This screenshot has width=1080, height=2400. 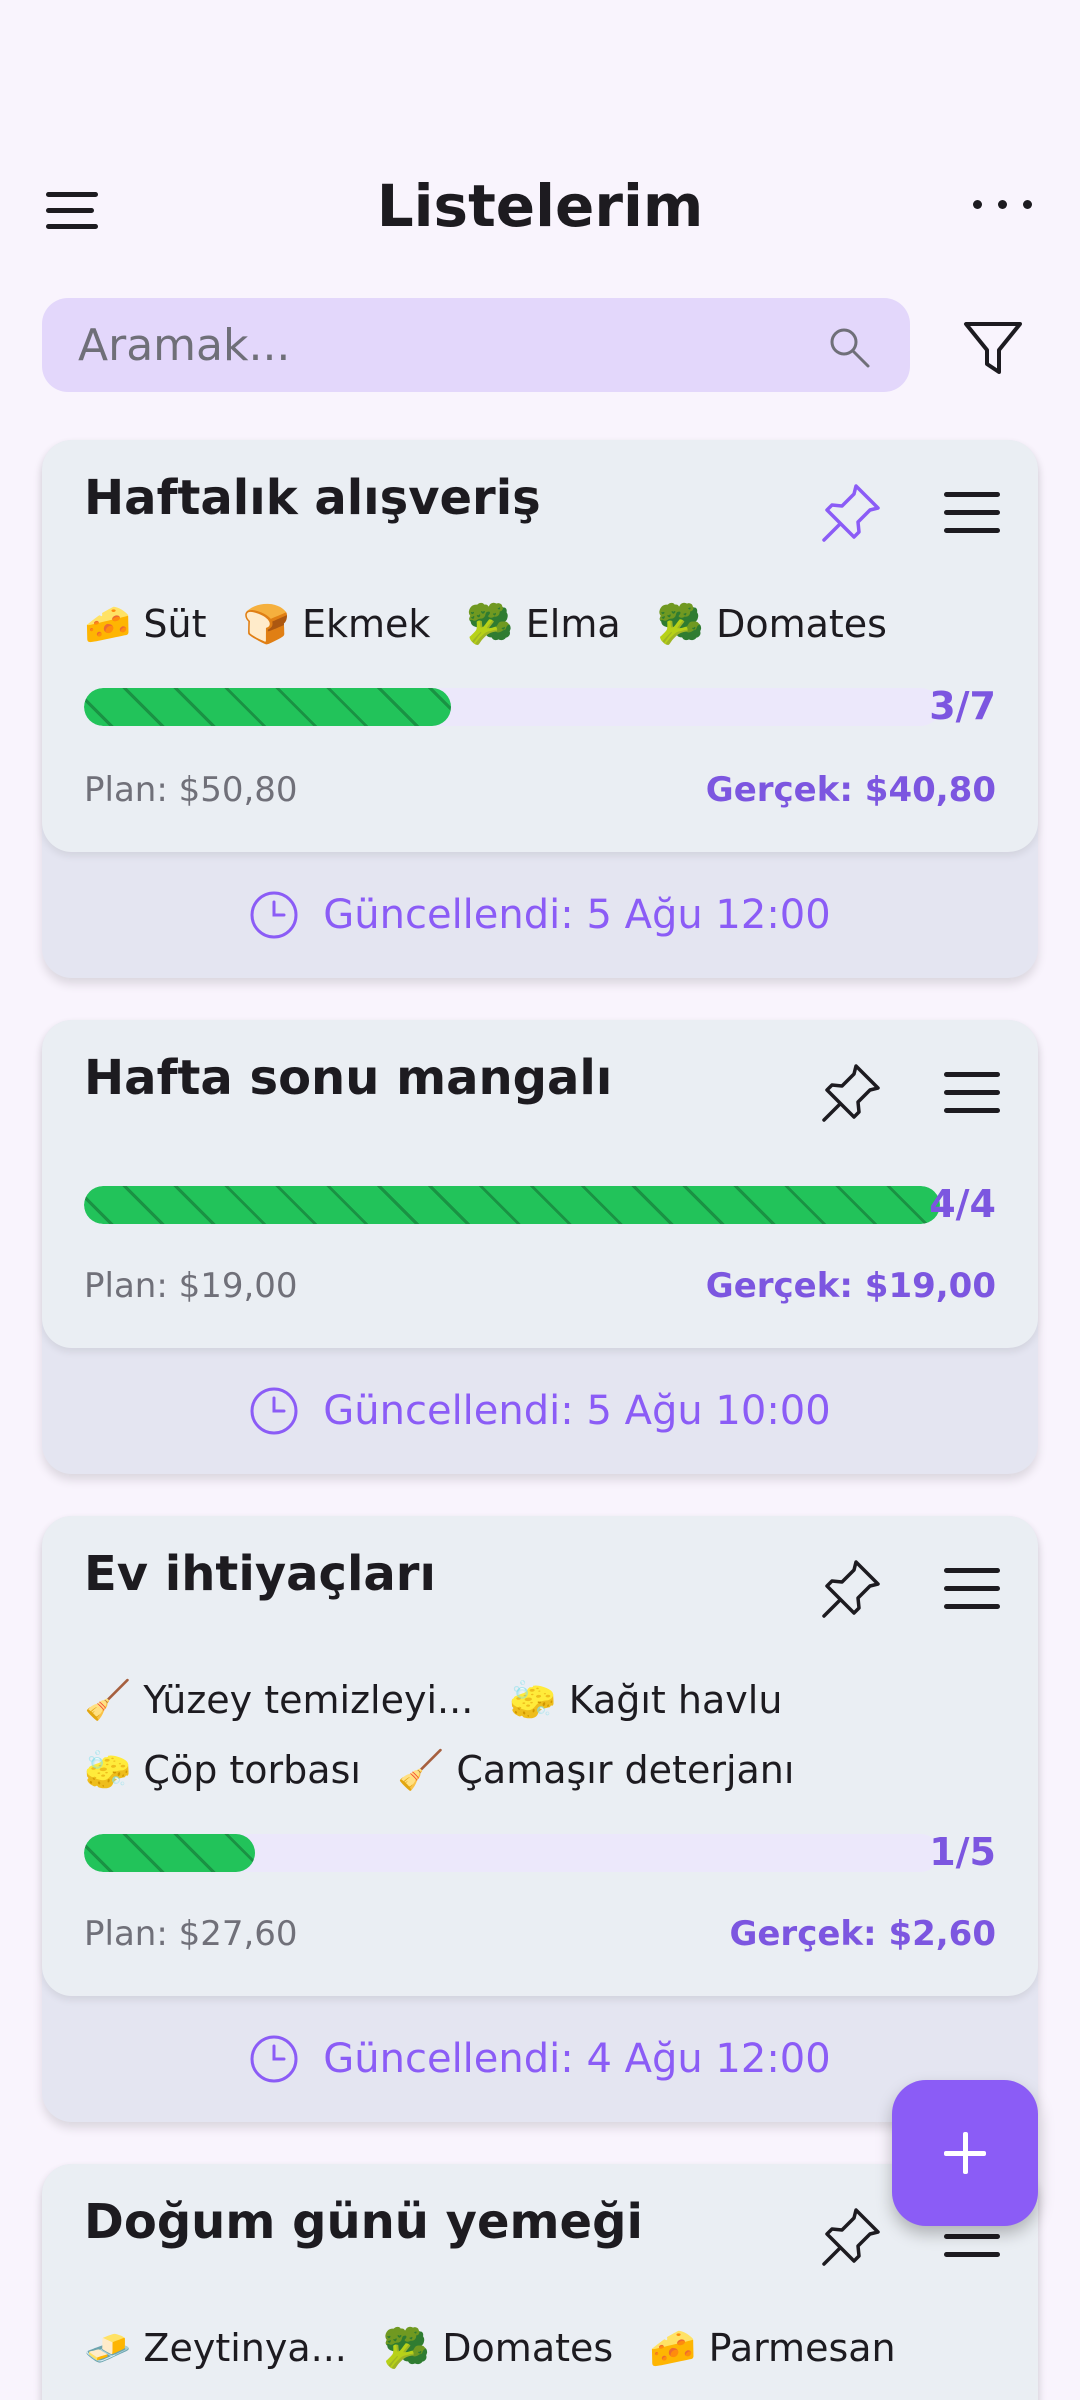 What do you see at coordinates (862, 1934) in the screenshot?
I see `actual-amount: Gerçek: $2,60` at bounding box center [862, 1934].